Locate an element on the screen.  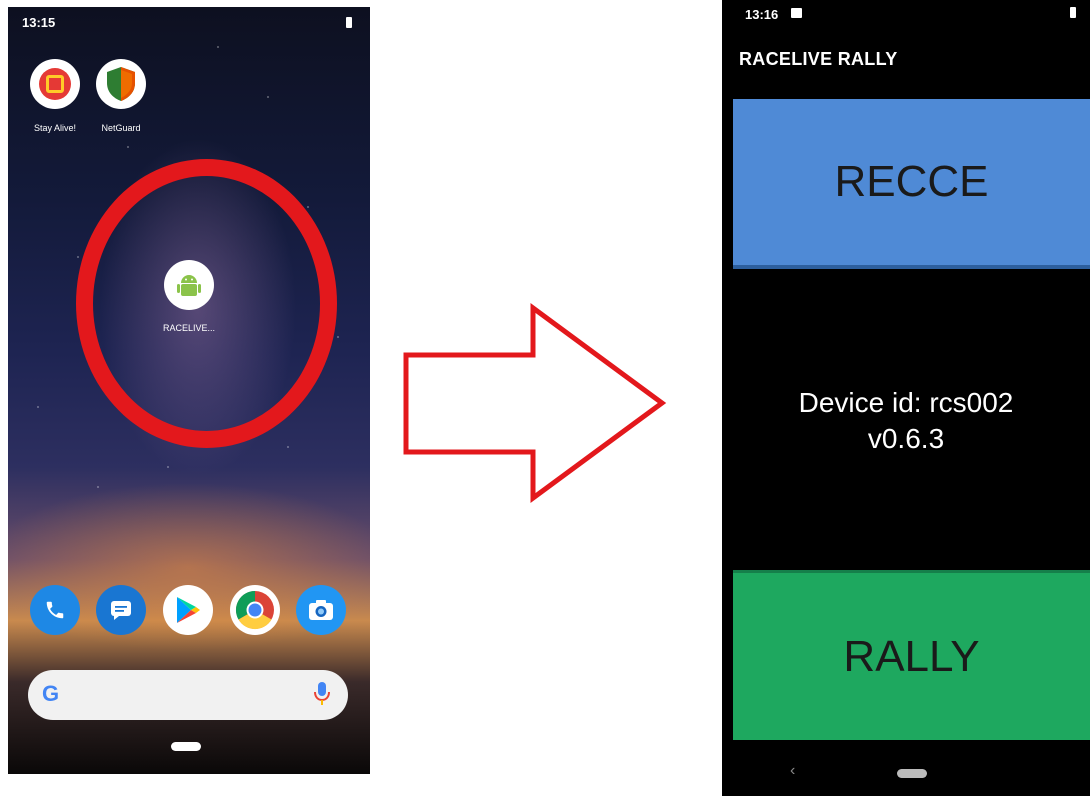
netguard-app-icon is located at coordinates (121, 84).